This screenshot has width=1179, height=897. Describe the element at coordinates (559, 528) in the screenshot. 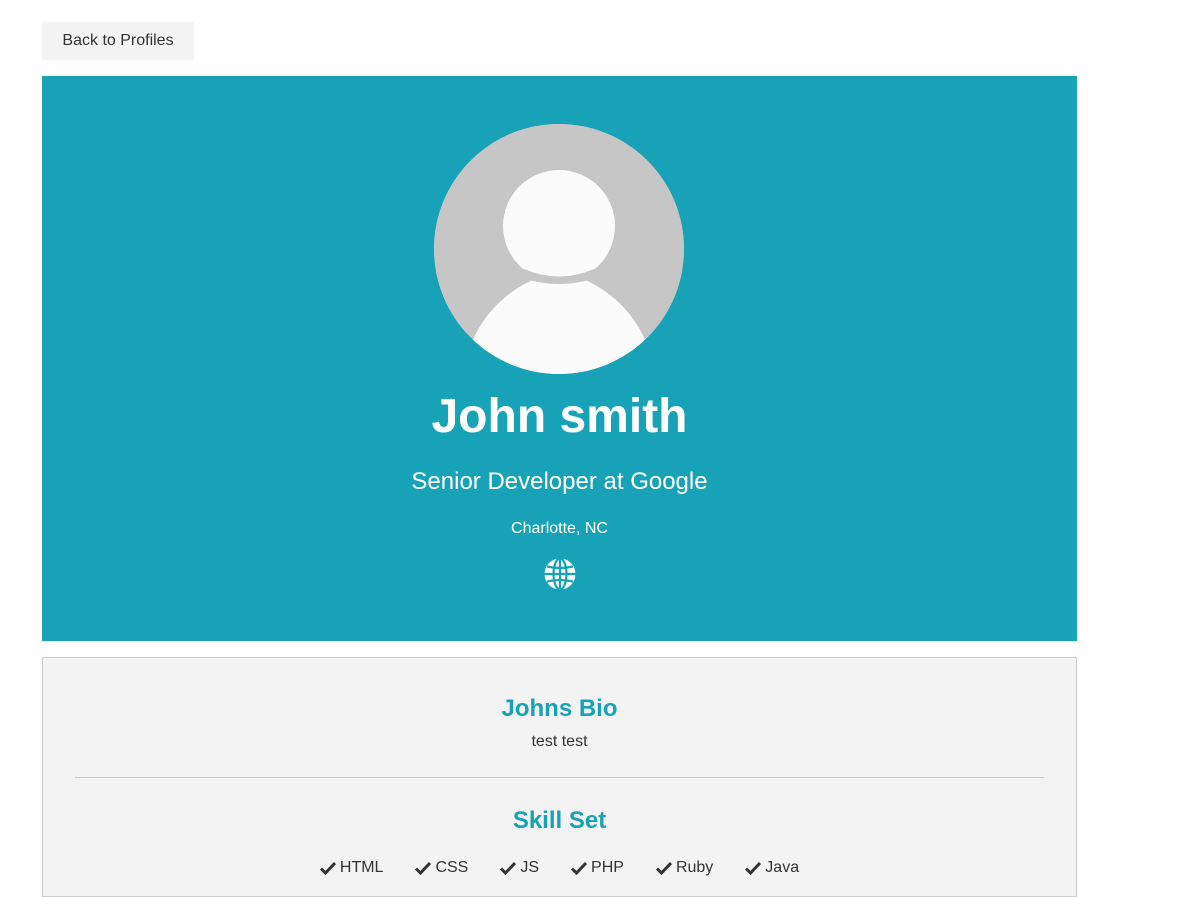

I see `profile-location: Charlotte, NC` at that location.